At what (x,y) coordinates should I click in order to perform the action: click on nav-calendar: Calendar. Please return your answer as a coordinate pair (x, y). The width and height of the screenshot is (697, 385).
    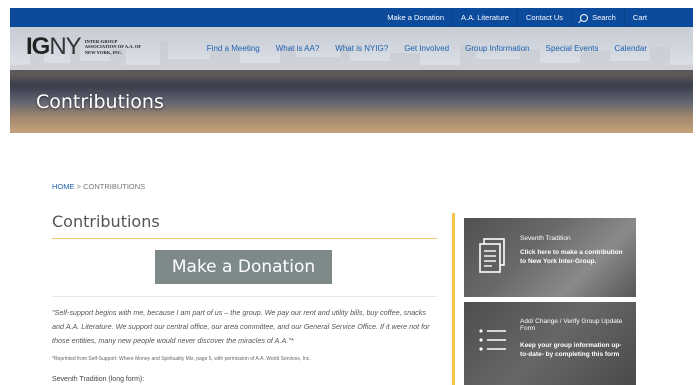
    Looking at the image, I should click on (631, 48).